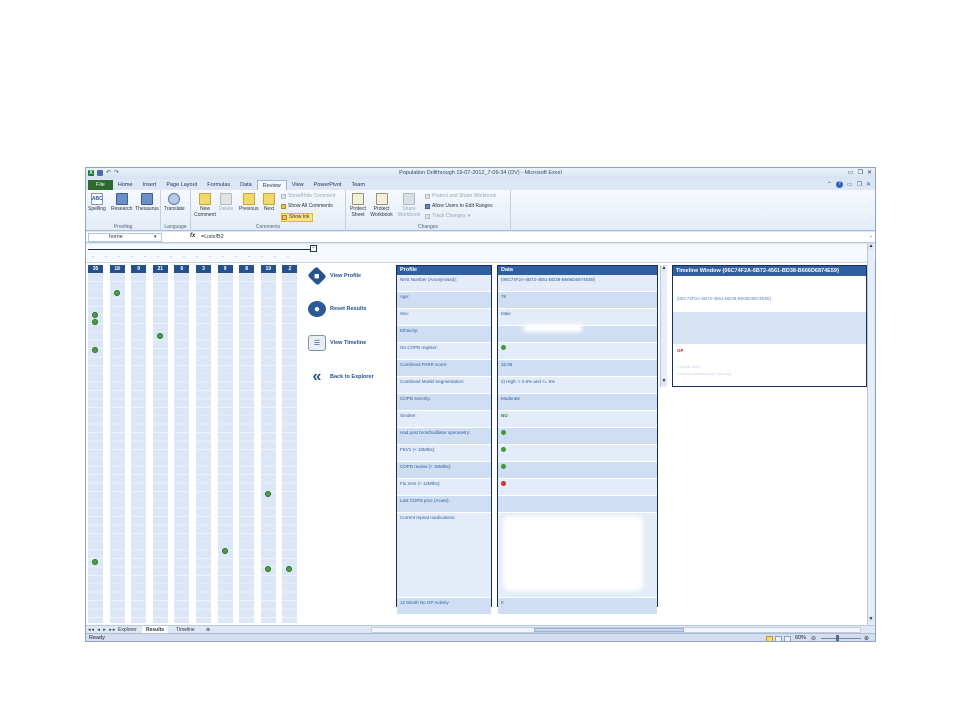 Image resolution: width=960 pixels, height=720 pixels. Describe the element at coordinates (117, 269) in the screenshot. I see `column-count-header: 18` at that location.